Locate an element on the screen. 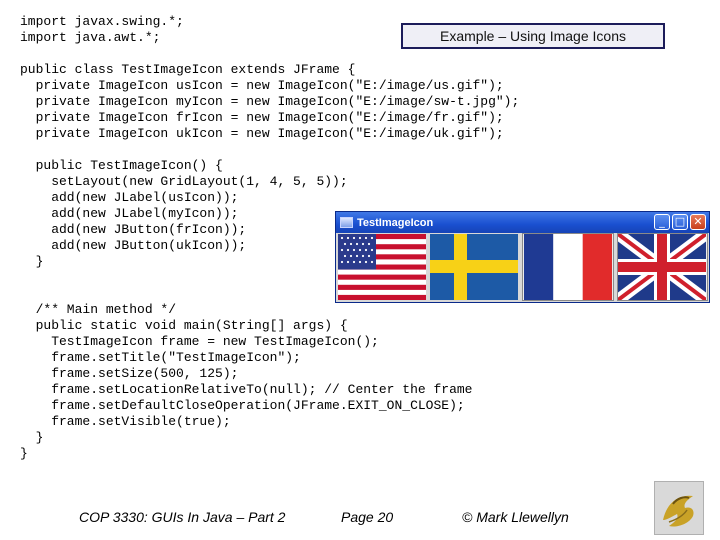  code-line: import javax.swing.*; is located at coordinates (102, 21).